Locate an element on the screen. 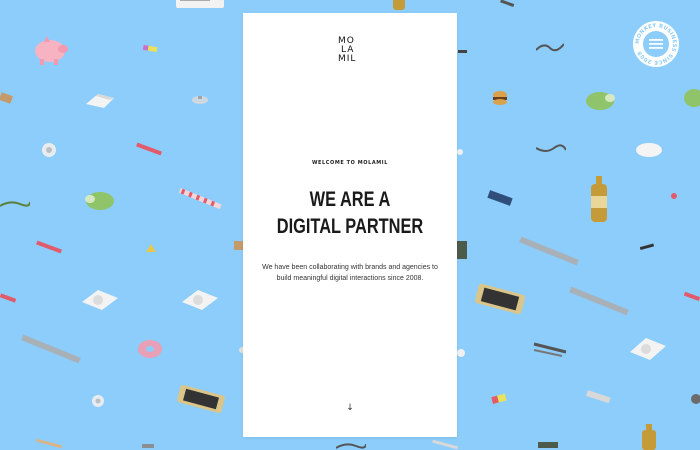 The width and height of the screenshot is (700, 450). molamil-logo: MO LA MIL is located at coordinates (350, 50).